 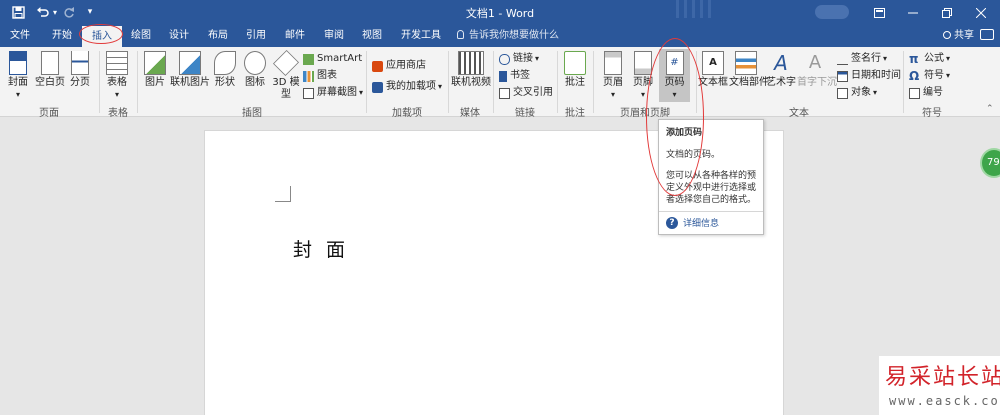 What do you see at coordinates (18, 12) in the screenshot?
I see `save-icon` at bounding box center [18, 12].